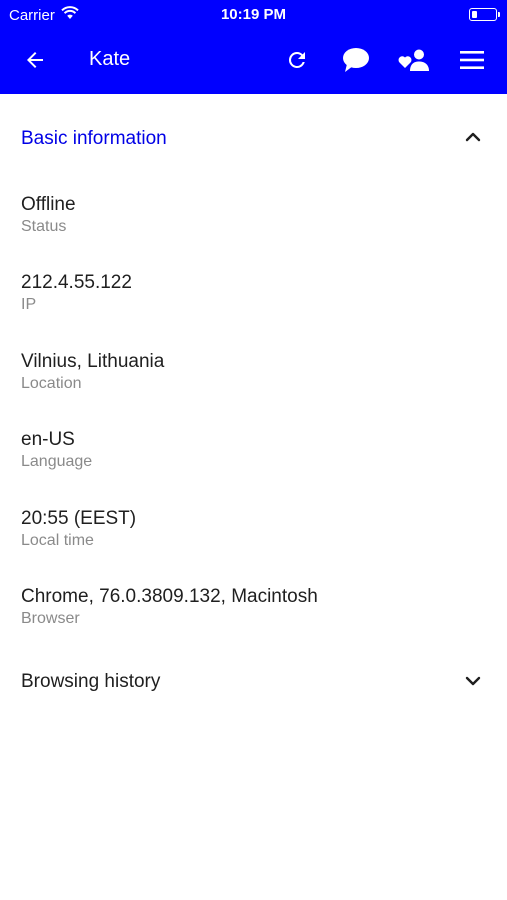  I want to click on browser-value: Chrome, 76.0.3809.132, Macintosh, so click(169, 596).